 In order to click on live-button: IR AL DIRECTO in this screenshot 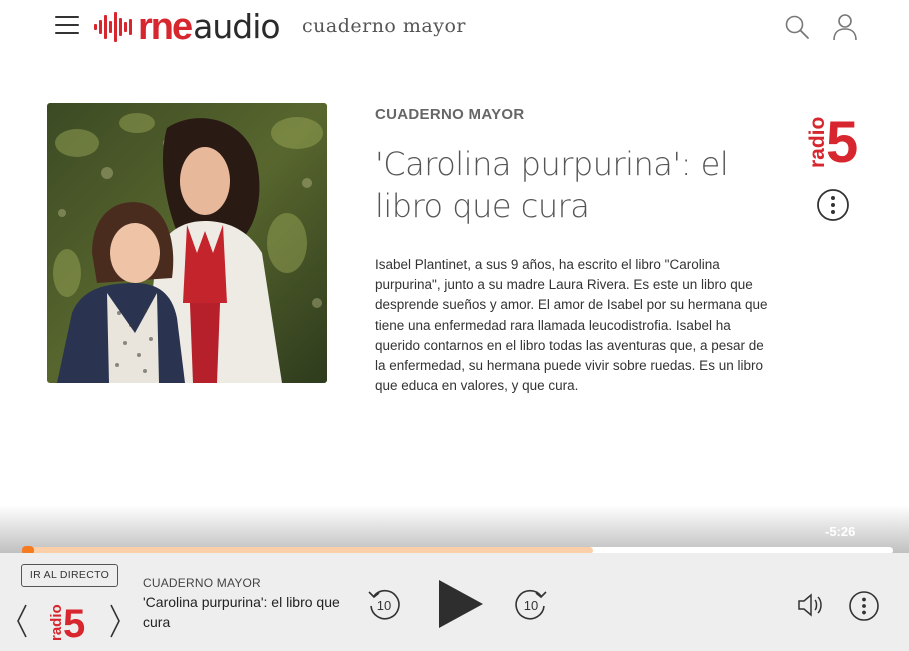, I will do `click(69, 575)`.